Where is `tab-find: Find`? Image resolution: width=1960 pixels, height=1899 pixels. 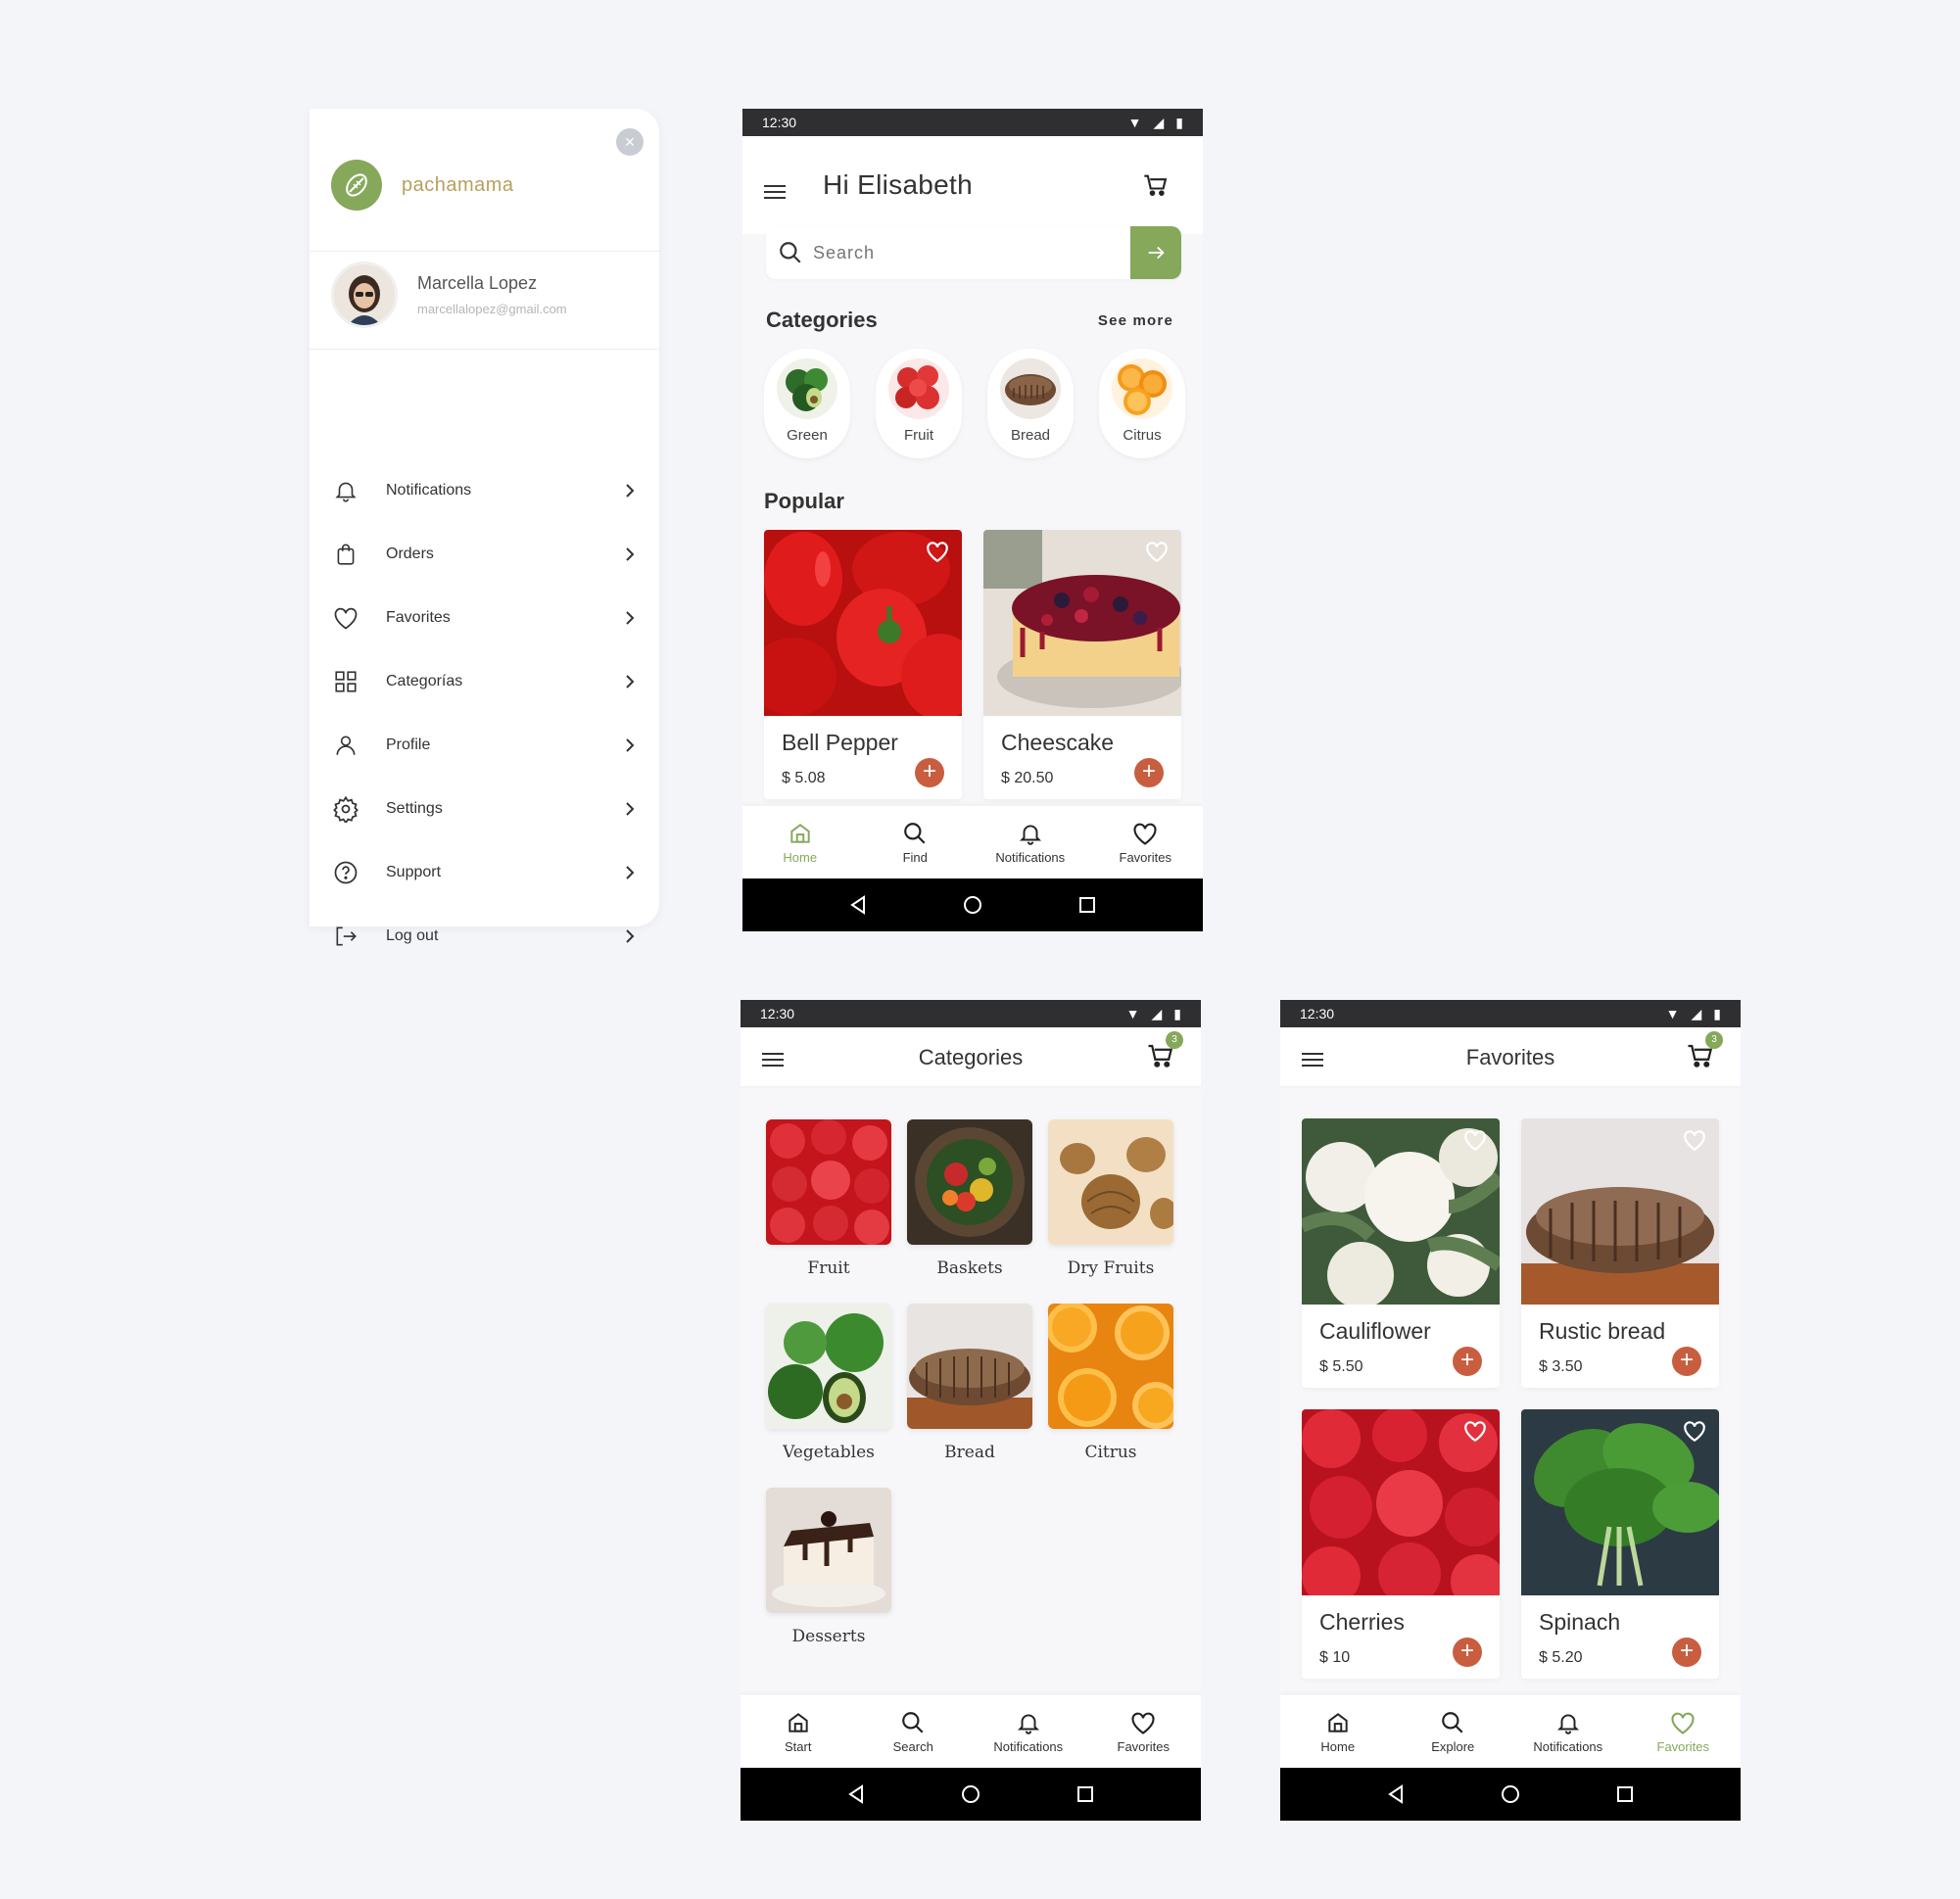
tab-find: Find is located at coordinates (915, 843).